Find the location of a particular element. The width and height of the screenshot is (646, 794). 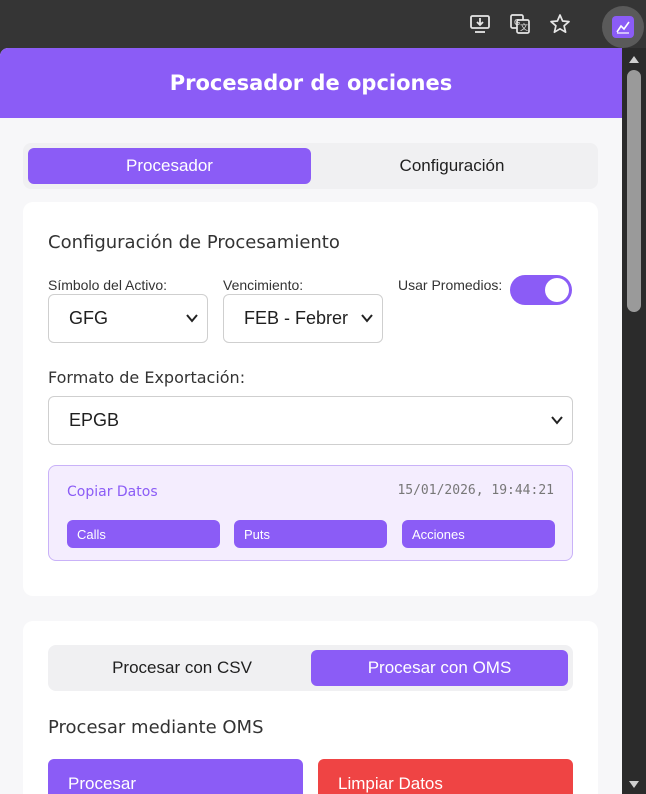

process-button: Procesar is located at coordinates (175, 776).